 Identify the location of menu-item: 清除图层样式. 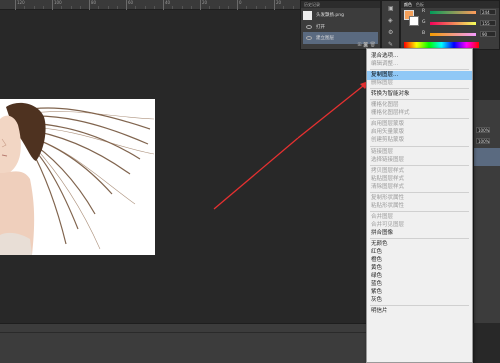
(388, 186).